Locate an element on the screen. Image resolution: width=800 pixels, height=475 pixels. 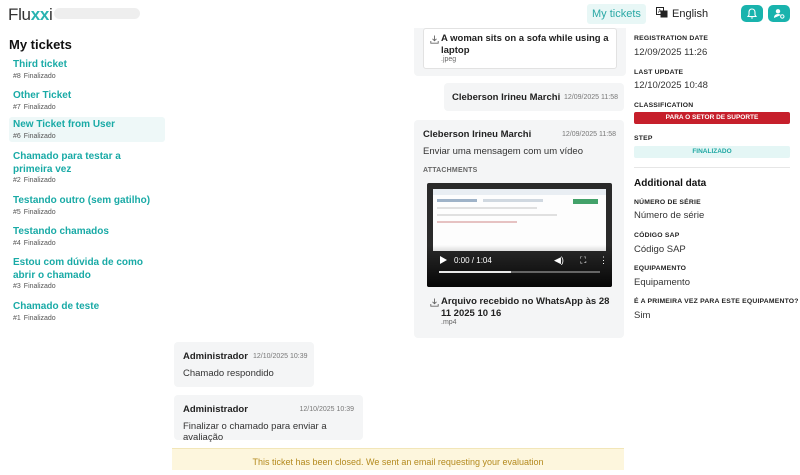
sap-code-value: Código SAP is located at coordinates (660, 249).